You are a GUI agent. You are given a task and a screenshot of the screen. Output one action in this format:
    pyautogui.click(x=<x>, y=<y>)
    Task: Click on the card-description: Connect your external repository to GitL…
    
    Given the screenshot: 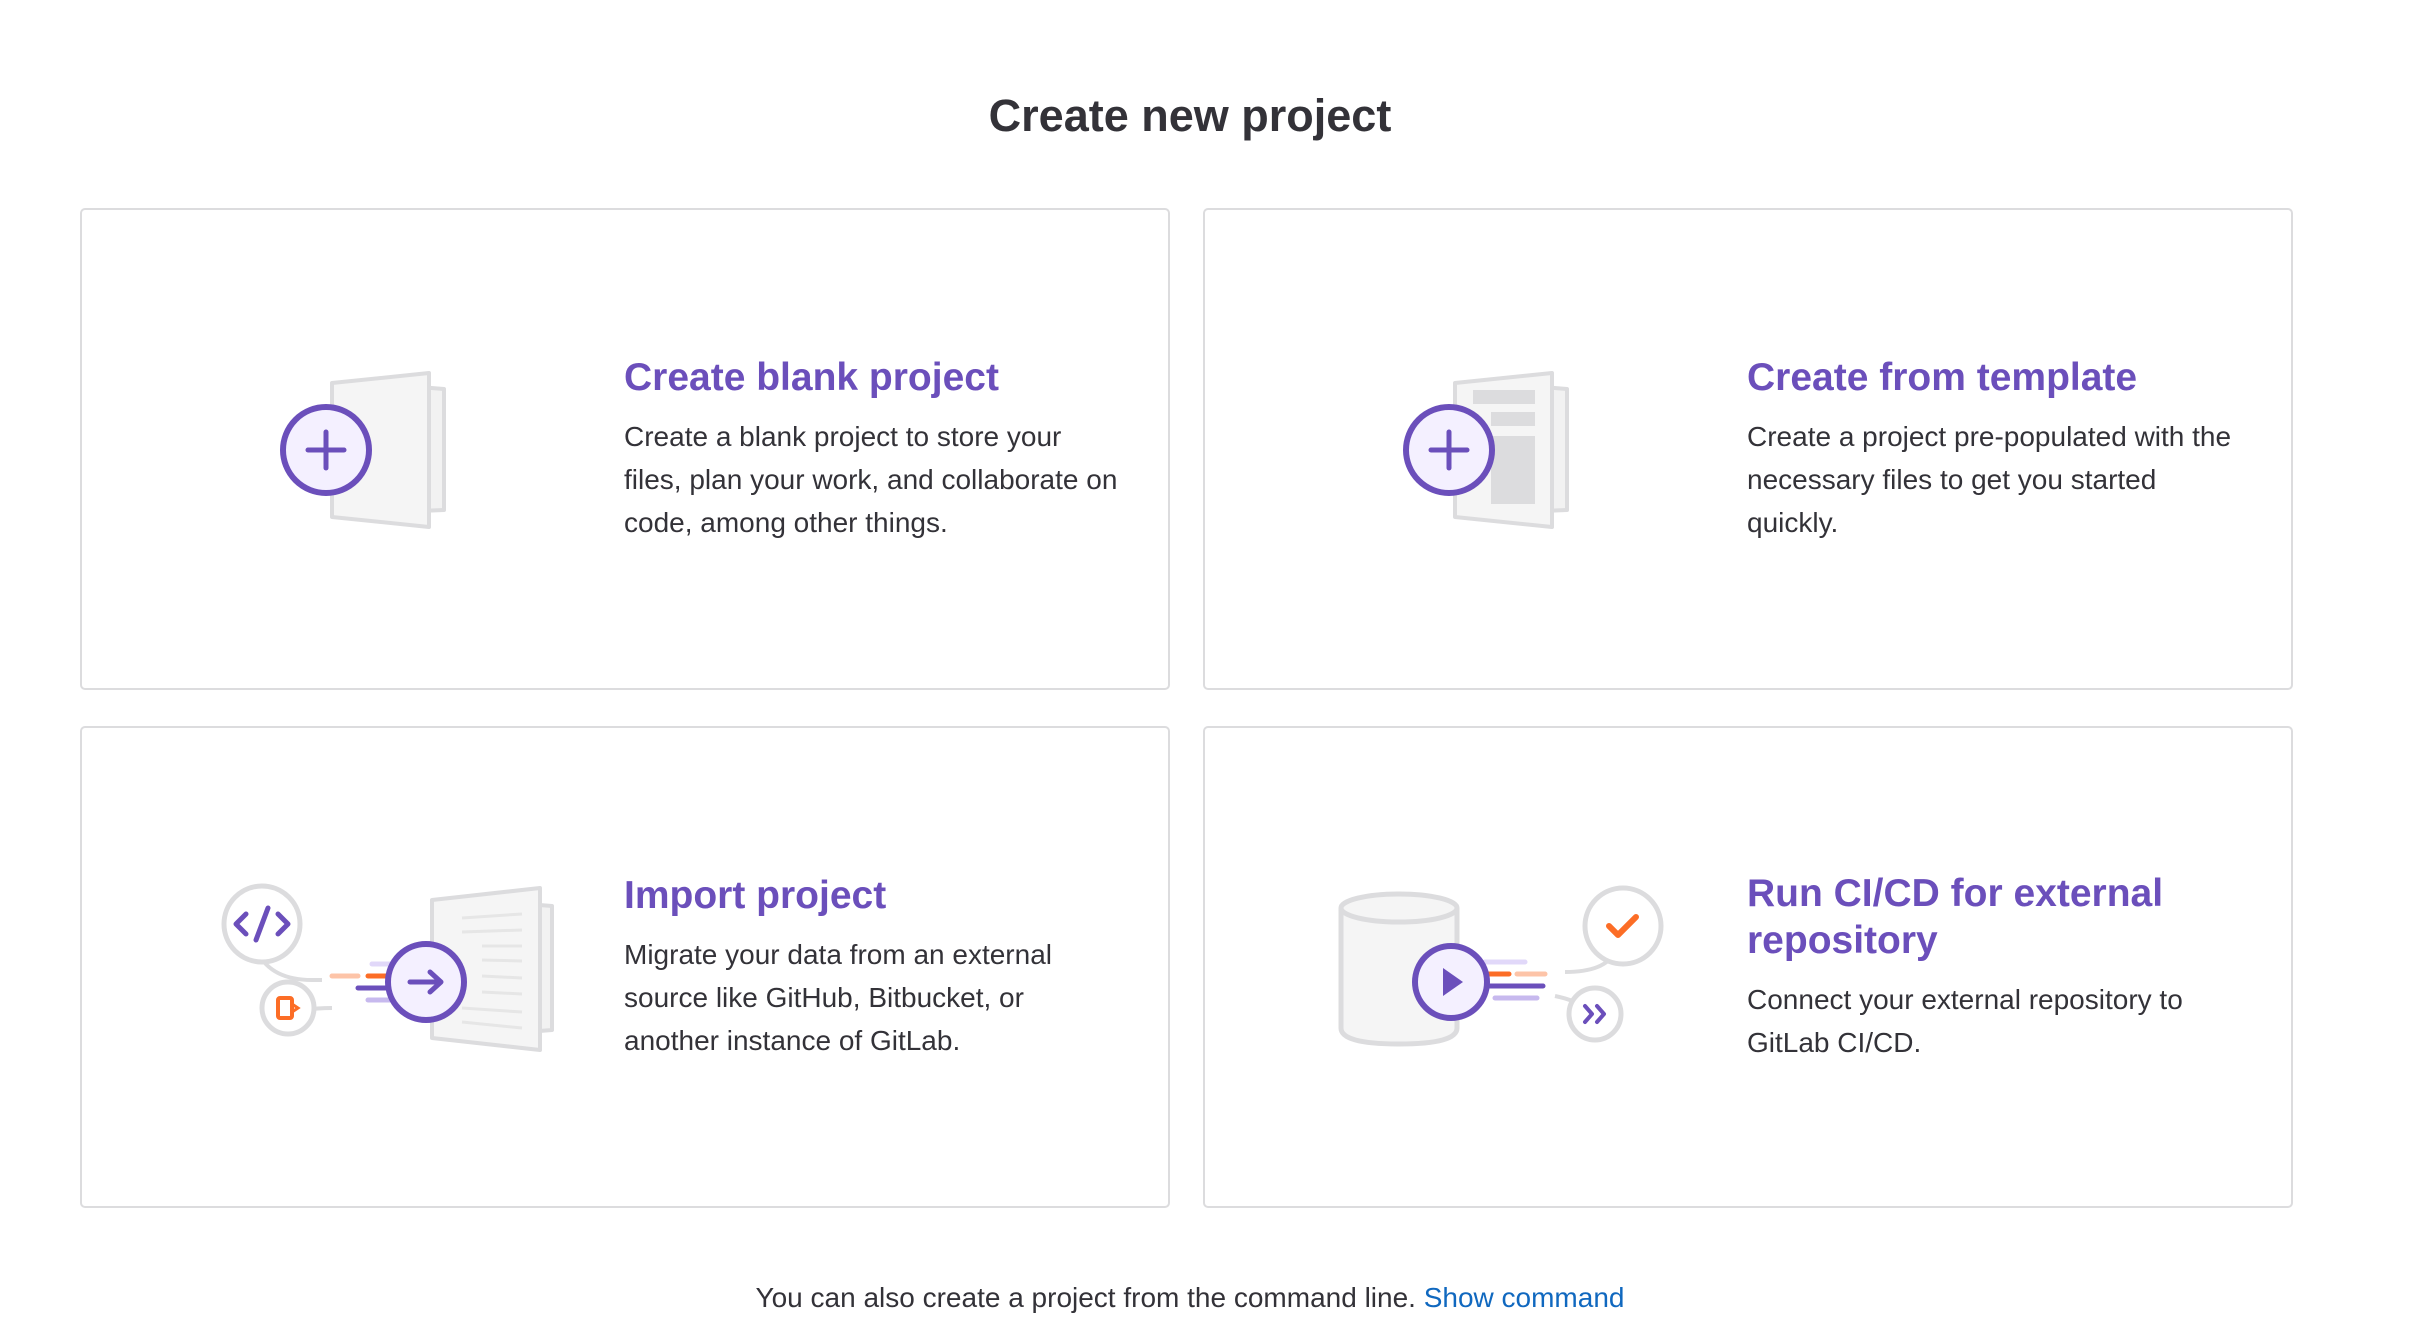 What is the action you would take?
    pyautogui.click(x=1965, y=1021)
    